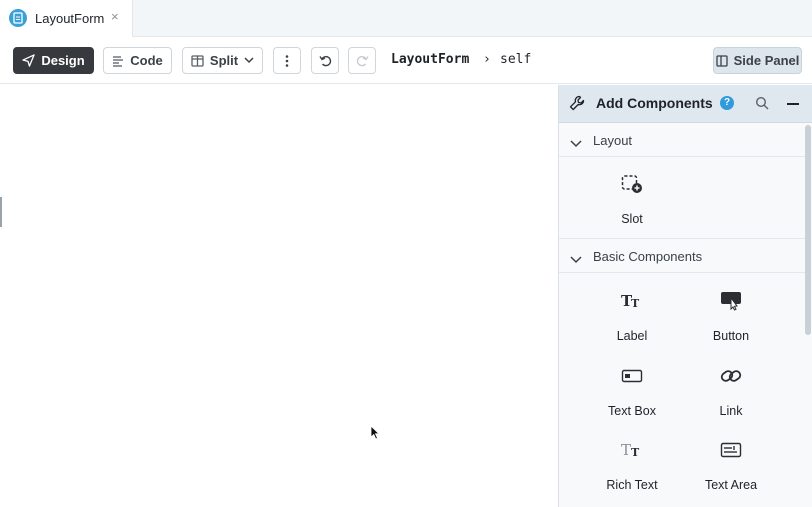 Image resolution: width=812 pixels, height=507 pixels. What do you see at coordinates (515, 59) in the screenshot?
I see `breadcrumb-self: self` at bounding box center [515, 59].